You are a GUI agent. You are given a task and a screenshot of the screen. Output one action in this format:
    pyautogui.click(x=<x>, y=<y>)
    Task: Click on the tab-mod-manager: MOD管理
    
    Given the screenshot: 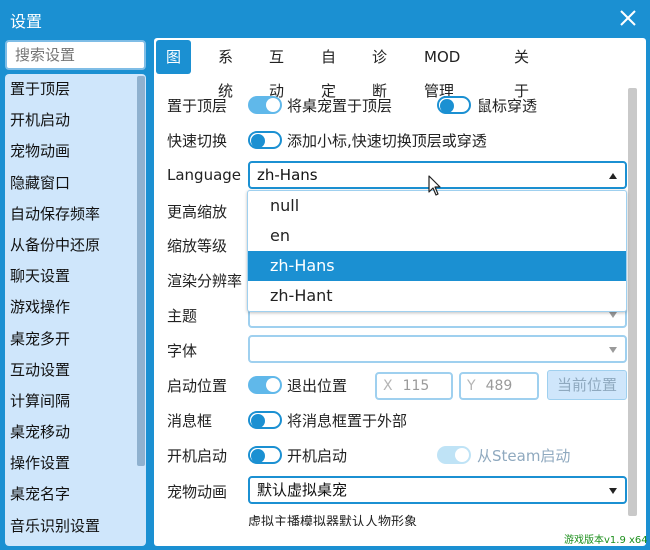 What is the action you would take?
    pyautogui.click(x=442, y=70)
    